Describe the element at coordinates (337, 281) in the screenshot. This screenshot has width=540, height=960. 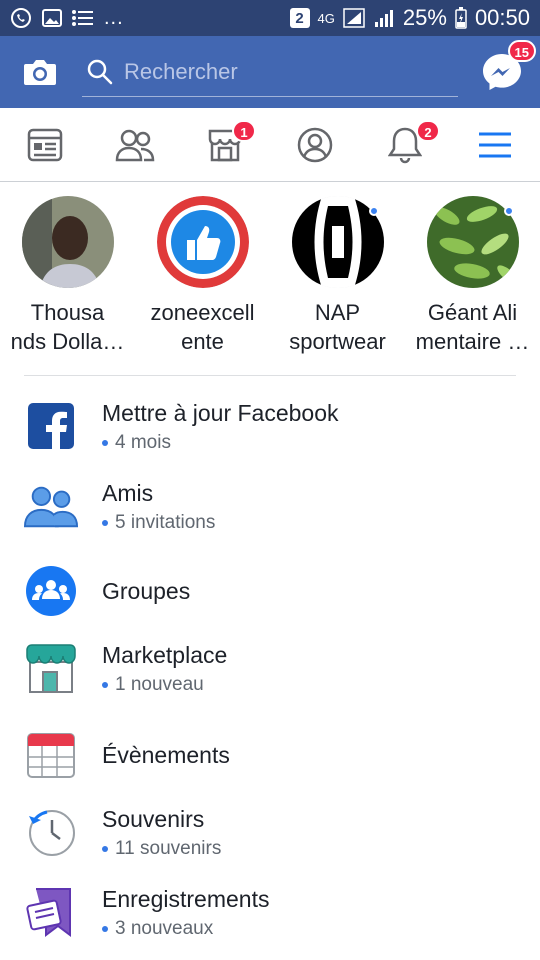
I see `shortcut-nap-sportwear: NAP sportwear` at that location.